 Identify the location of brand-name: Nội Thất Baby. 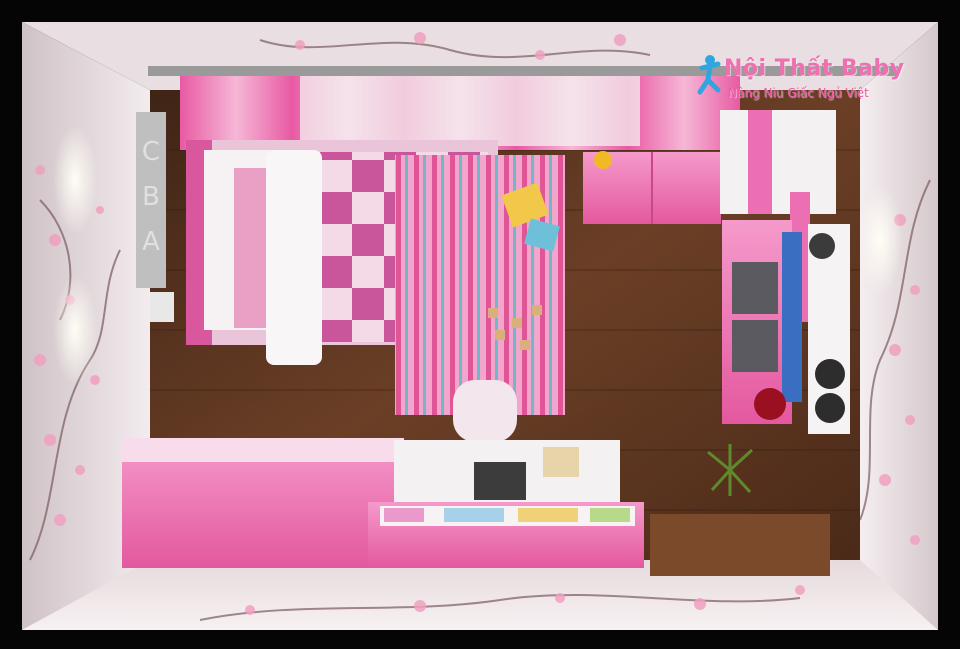
(814, 68).